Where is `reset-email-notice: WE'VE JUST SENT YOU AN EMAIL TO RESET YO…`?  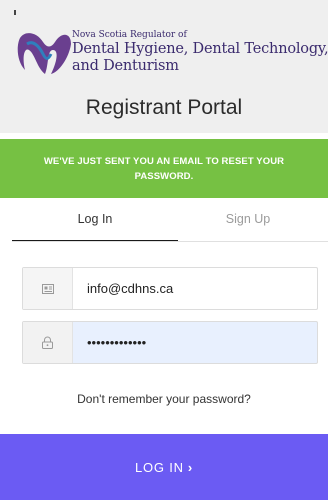 reset-email-notice: WE'VE JUST SENT YOU AN EMAIL TO RESET YO… is located at coordinates (164, 168).